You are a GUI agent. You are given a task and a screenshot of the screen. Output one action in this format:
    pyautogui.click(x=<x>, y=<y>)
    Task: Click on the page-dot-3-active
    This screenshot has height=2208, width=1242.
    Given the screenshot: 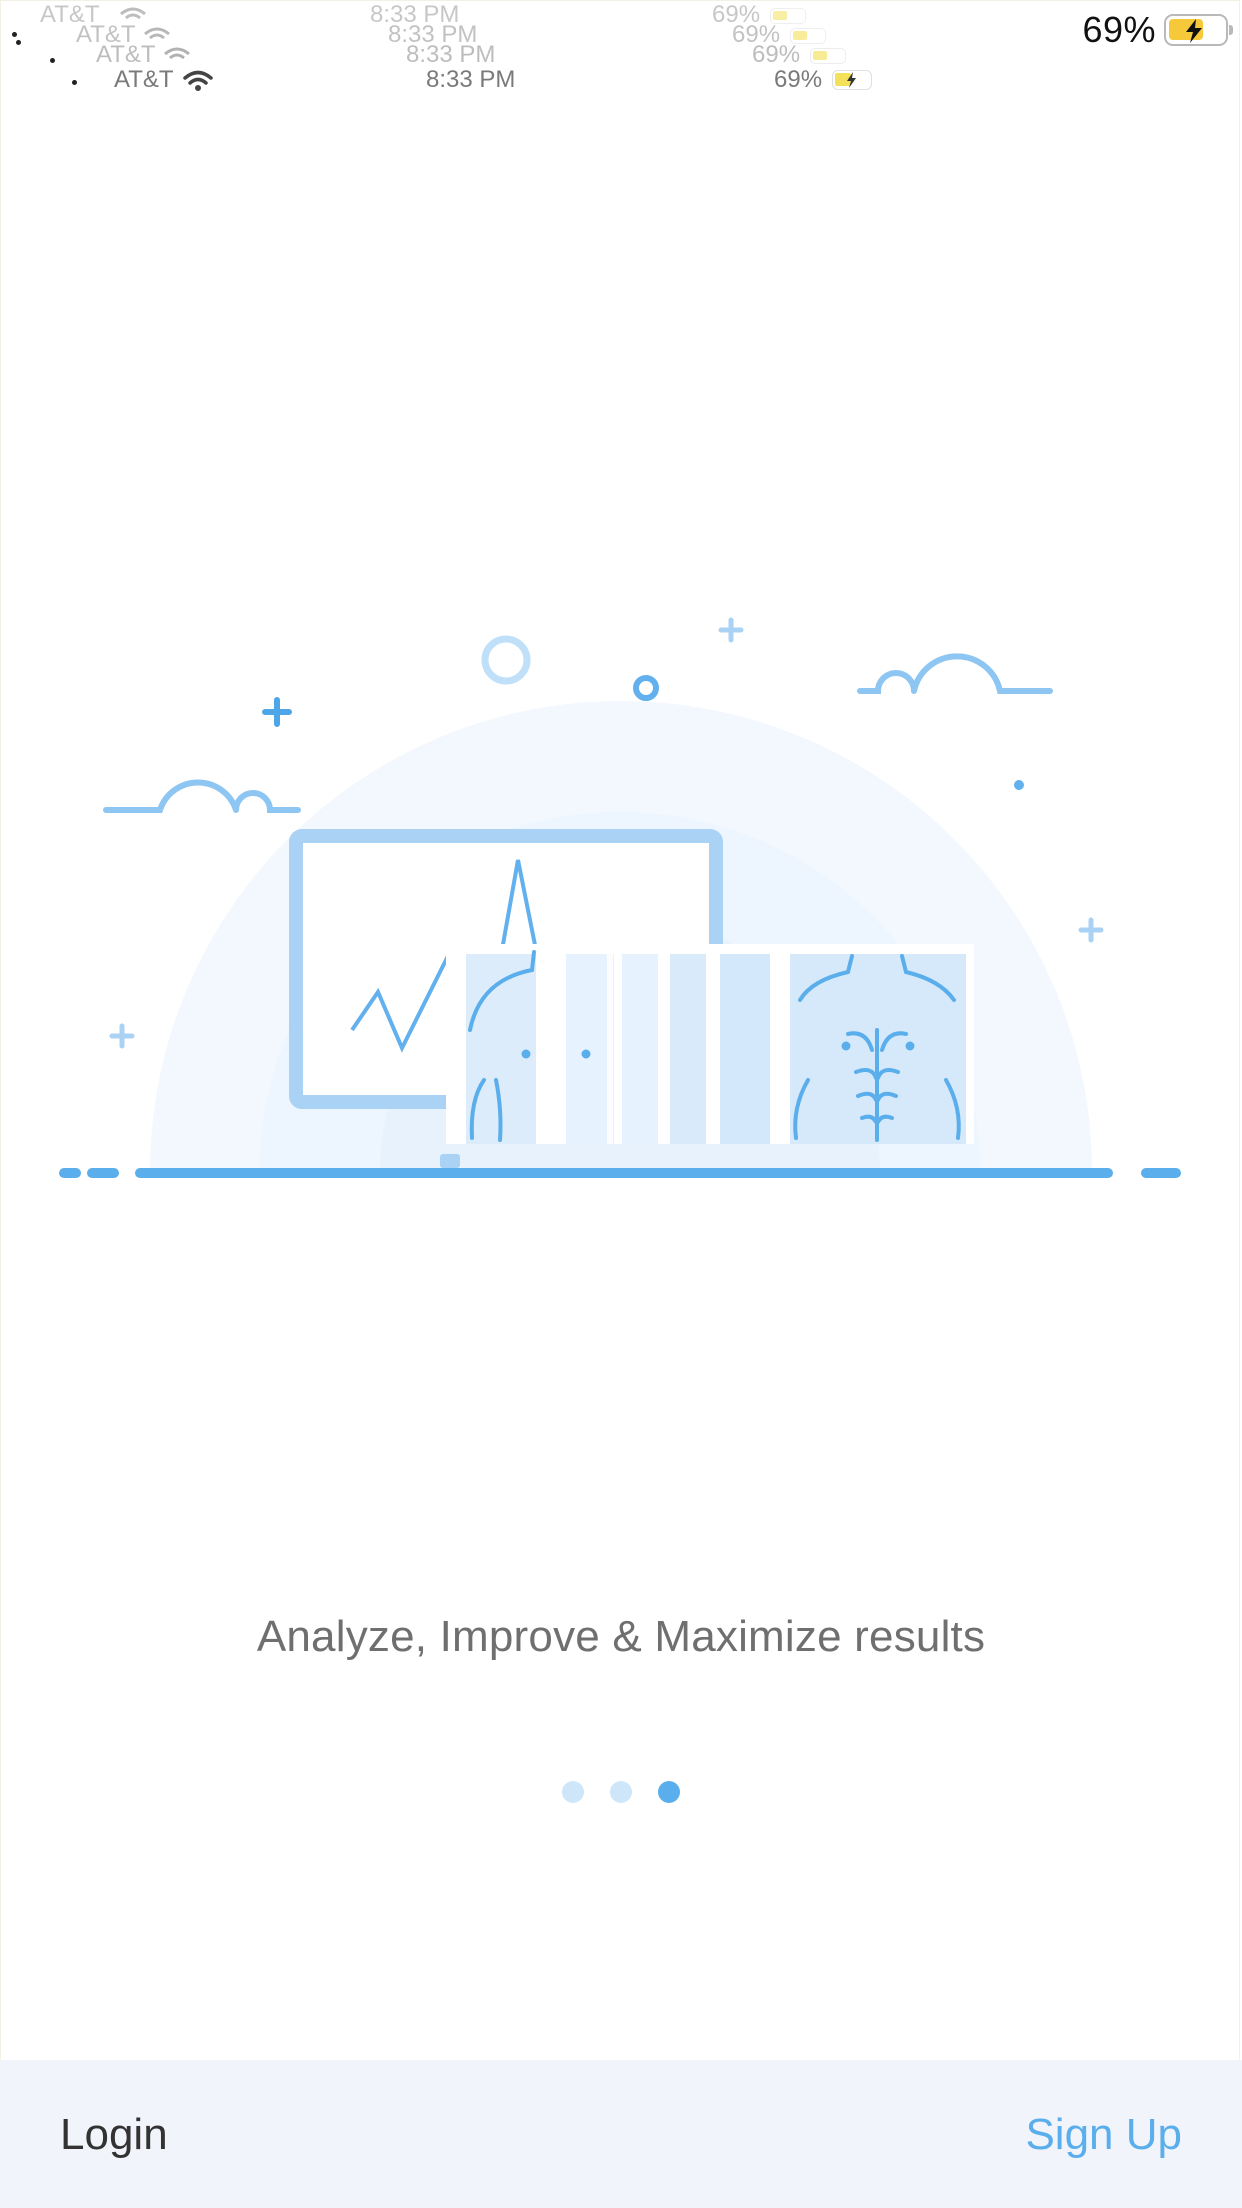 What is the action you would take?
    pyautogui.click(x=669, y=1792)
    